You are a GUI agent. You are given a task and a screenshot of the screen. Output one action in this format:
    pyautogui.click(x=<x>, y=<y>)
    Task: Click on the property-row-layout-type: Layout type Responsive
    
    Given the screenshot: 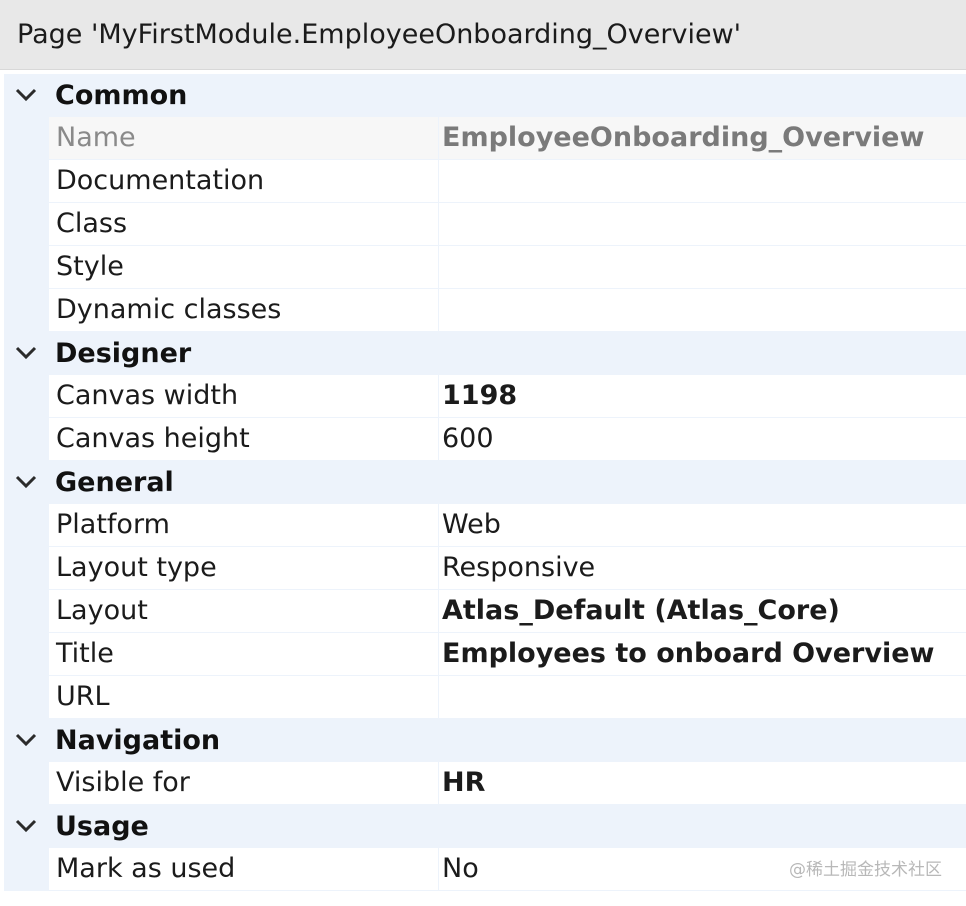 What is the action you would take?
    pyautogui.click(x=485, y=568)
    